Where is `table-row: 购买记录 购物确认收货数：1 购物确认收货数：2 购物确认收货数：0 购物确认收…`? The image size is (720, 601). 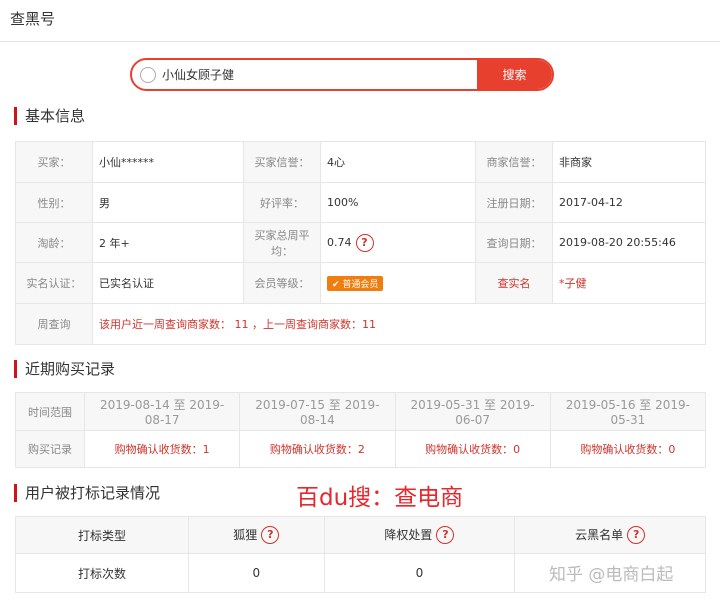 table-row: 购买记录 购物确认收货数：1 购物确认收货数：2 购物确认收货数：0 购物确认收… is located at coordinates (361, 449).